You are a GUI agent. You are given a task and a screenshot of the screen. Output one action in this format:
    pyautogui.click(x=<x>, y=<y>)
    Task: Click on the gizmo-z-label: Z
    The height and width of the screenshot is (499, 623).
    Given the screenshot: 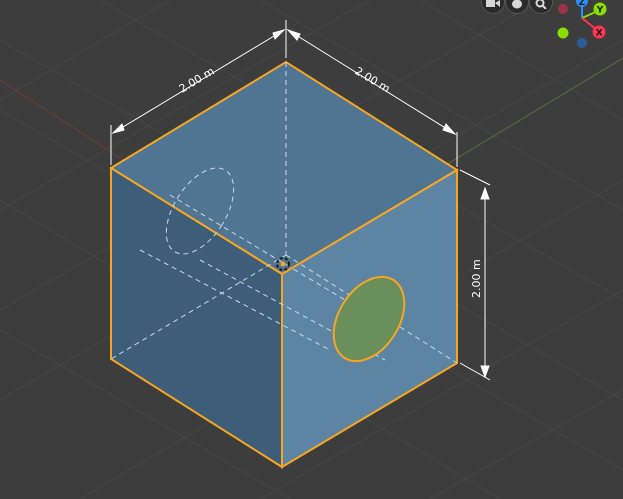 What is the action you would take?
    pyautogui.click(x=582, y=4)
    